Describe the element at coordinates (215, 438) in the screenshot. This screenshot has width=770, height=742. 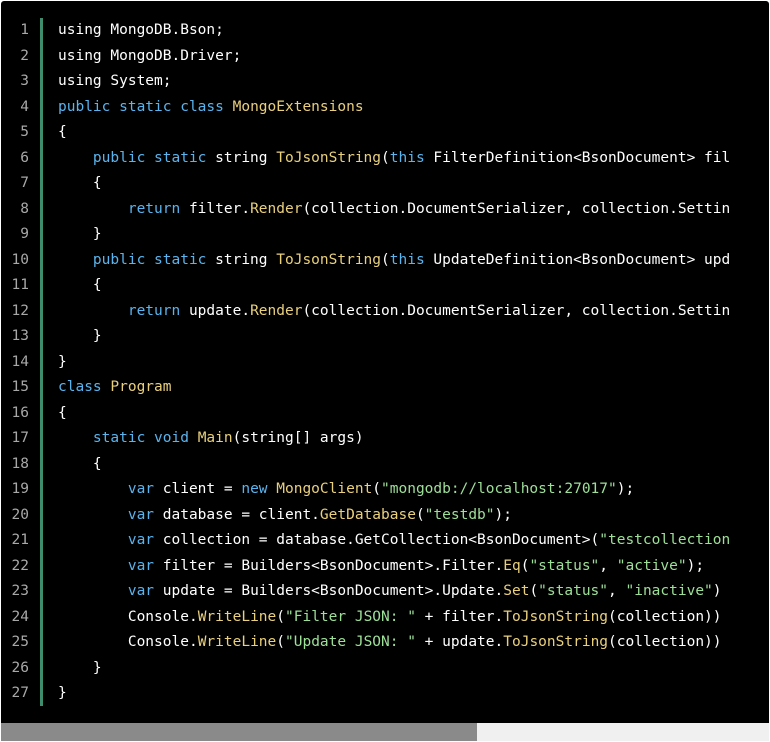
I see `code-token: Main` at that location.